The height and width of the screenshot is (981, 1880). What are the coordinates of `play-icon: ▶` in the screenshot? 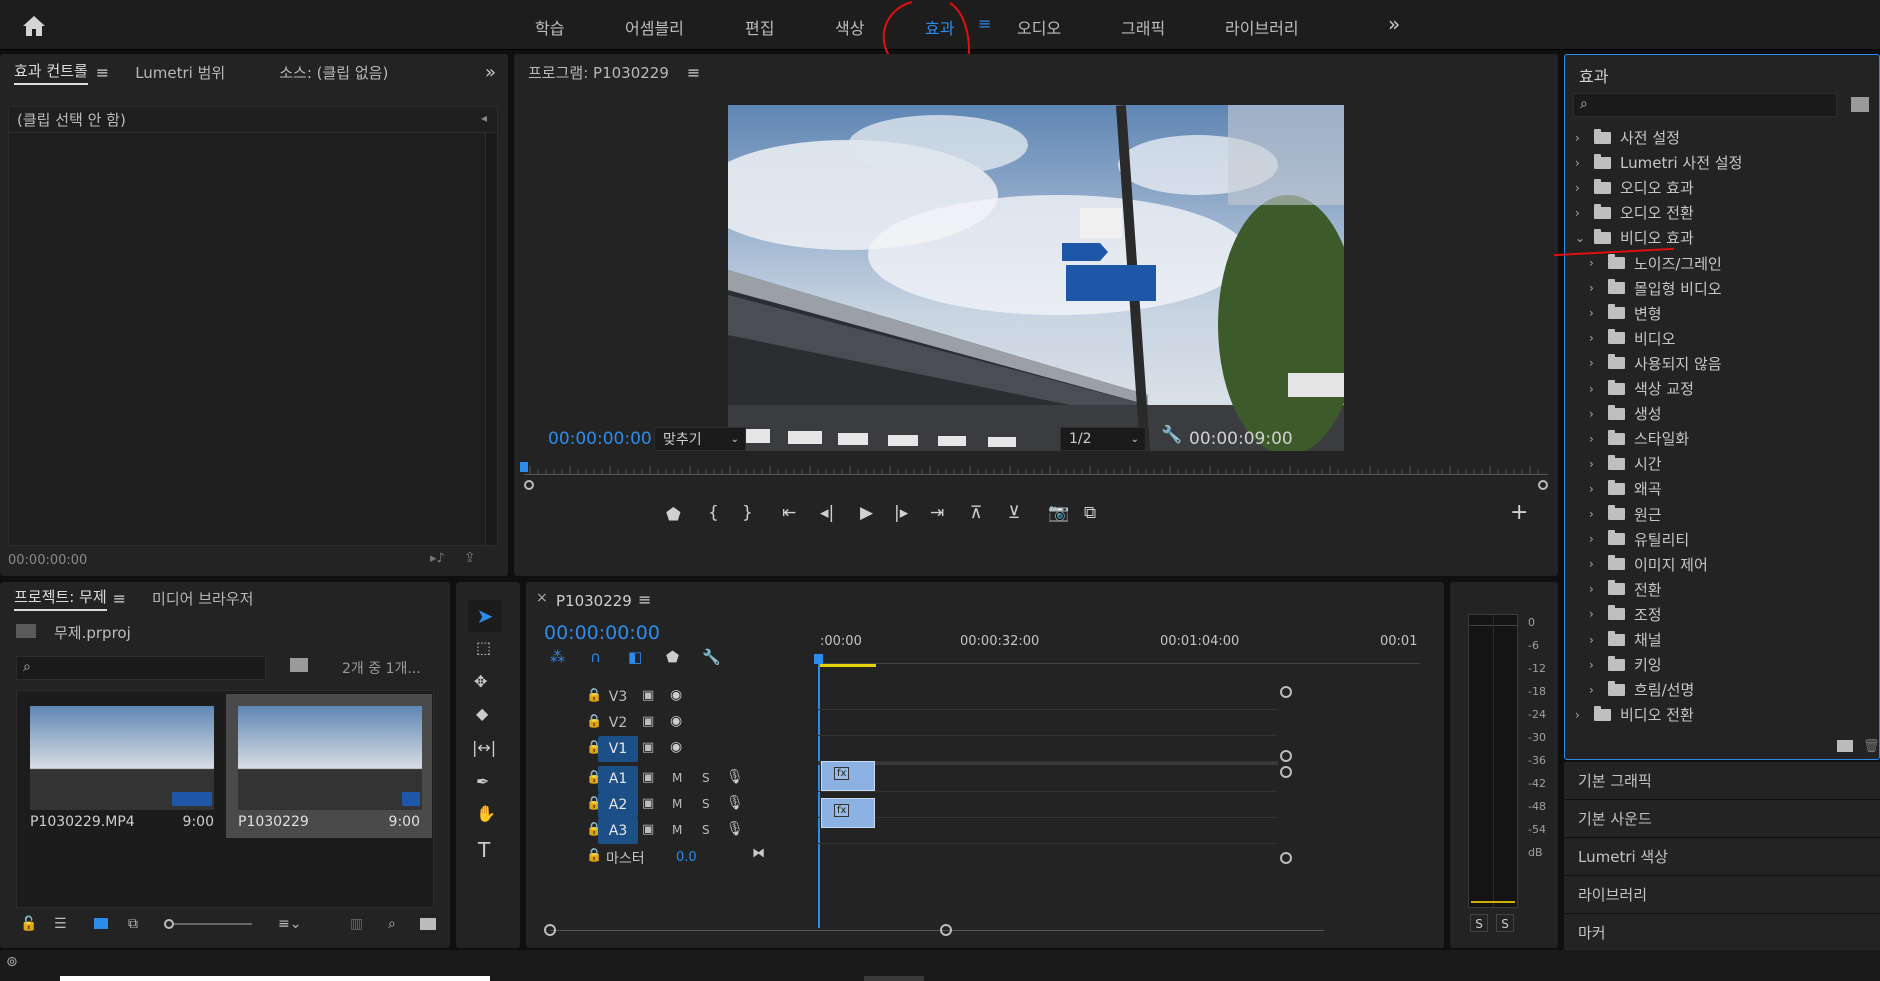 It's located at (866, 513).